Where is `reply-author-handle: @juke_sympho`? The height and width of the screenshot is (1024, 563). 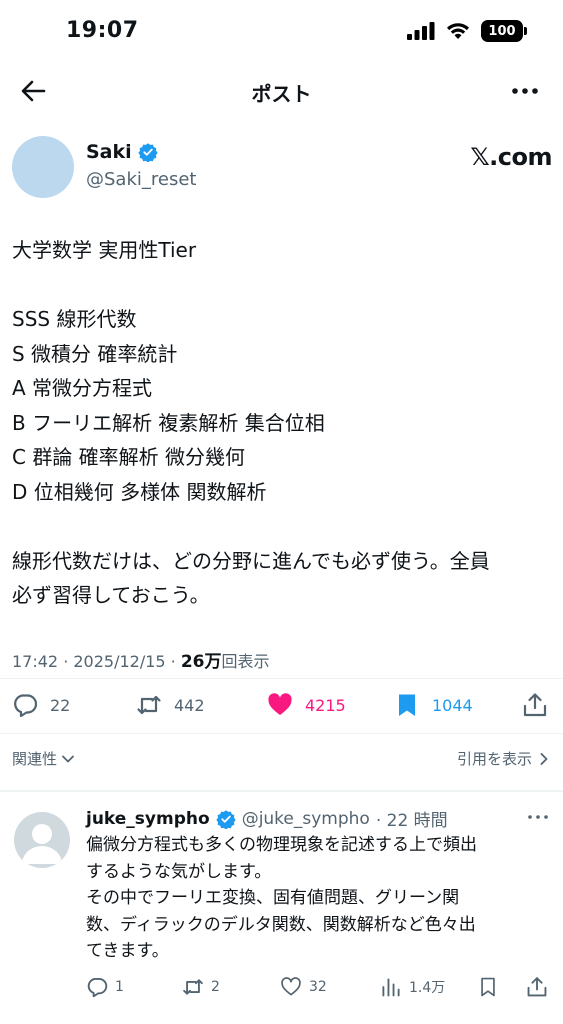 reply-author-handle: @juke_sympho is located at coordinates (306, 819).